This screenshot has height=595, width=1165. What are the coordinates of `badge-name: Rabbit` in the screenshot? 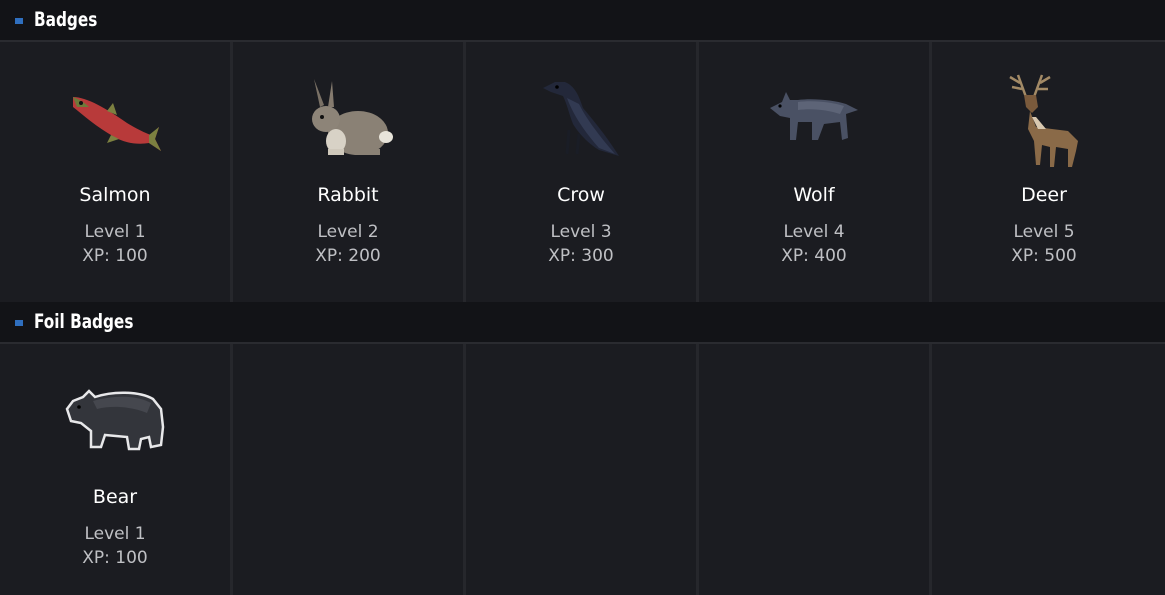 It's located at (348, 195).